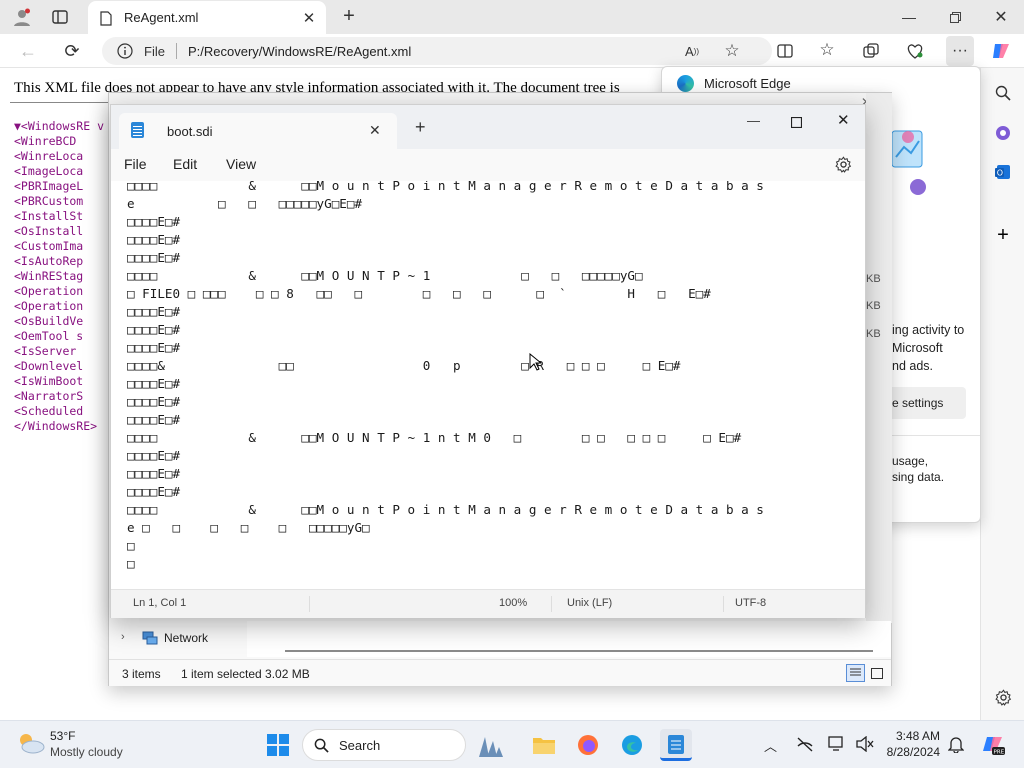 This screenshot has width=1024, height=768. I want to click on xml-tree-line: <PBRCustom, so click(49, 201).